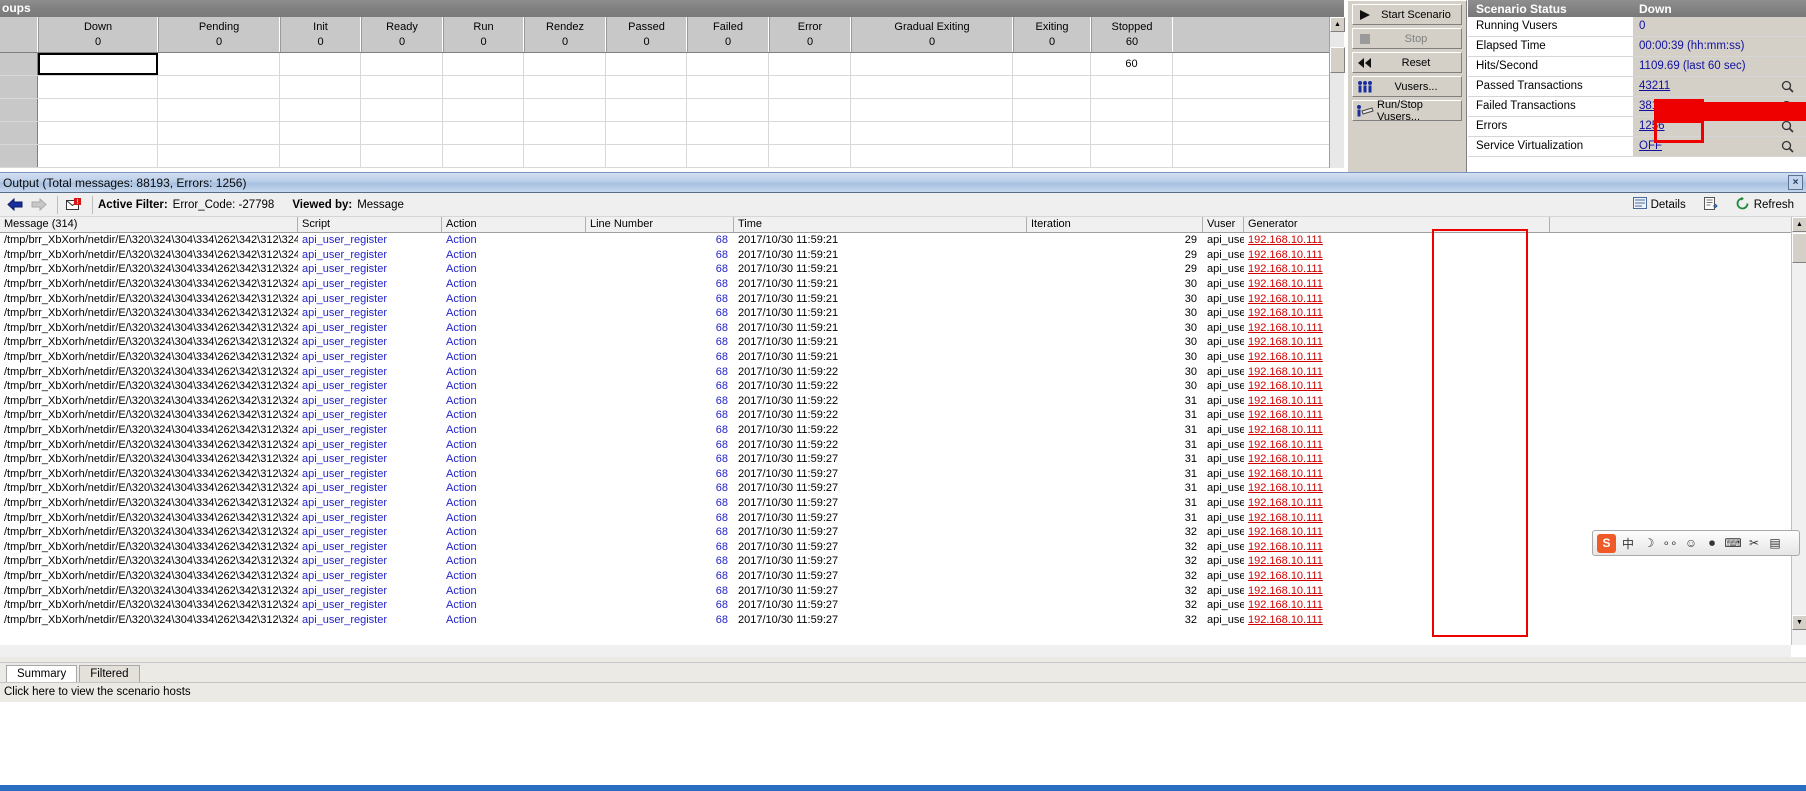 Image resolution: width=1806 pixels, height=791 pixels. What do you see at coordinates (1775, 543) in the screenshot?
I see `ime-button-7: ▤` at bounding box center [1775, 543].